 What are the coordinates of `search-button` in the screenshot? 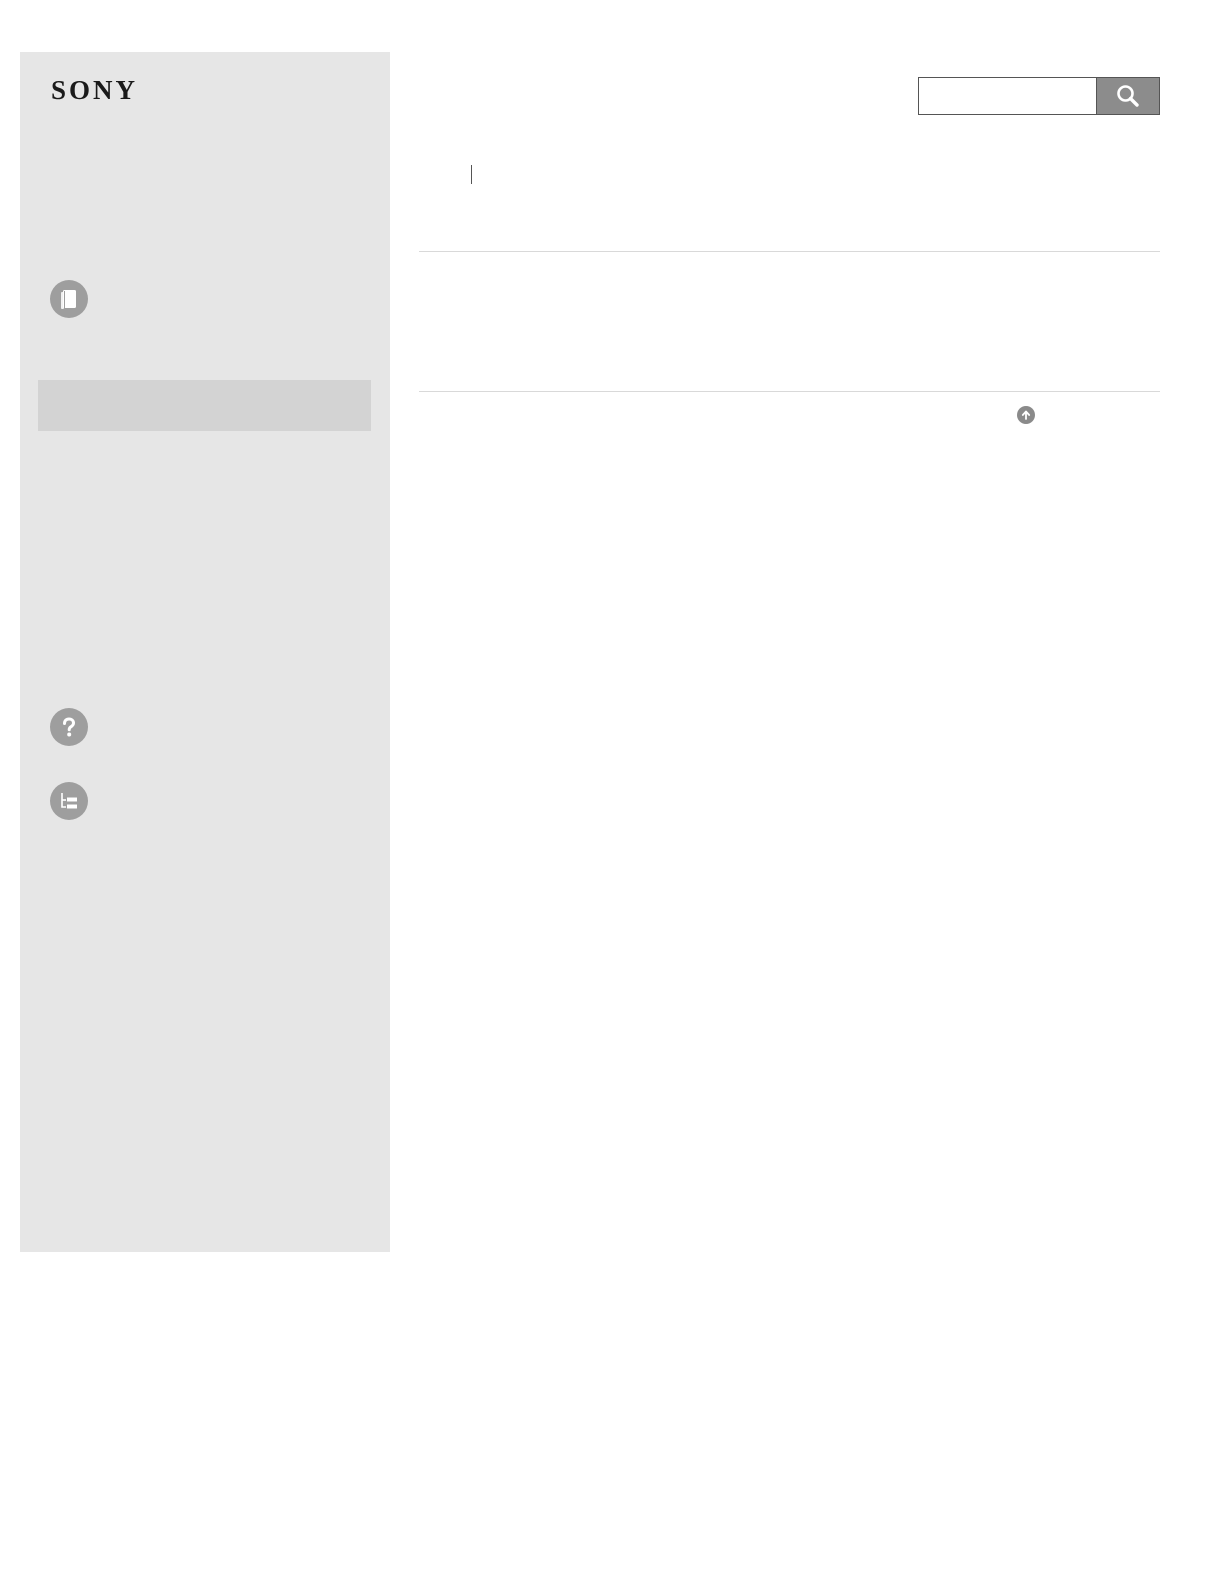 It's located at (1128, 96).